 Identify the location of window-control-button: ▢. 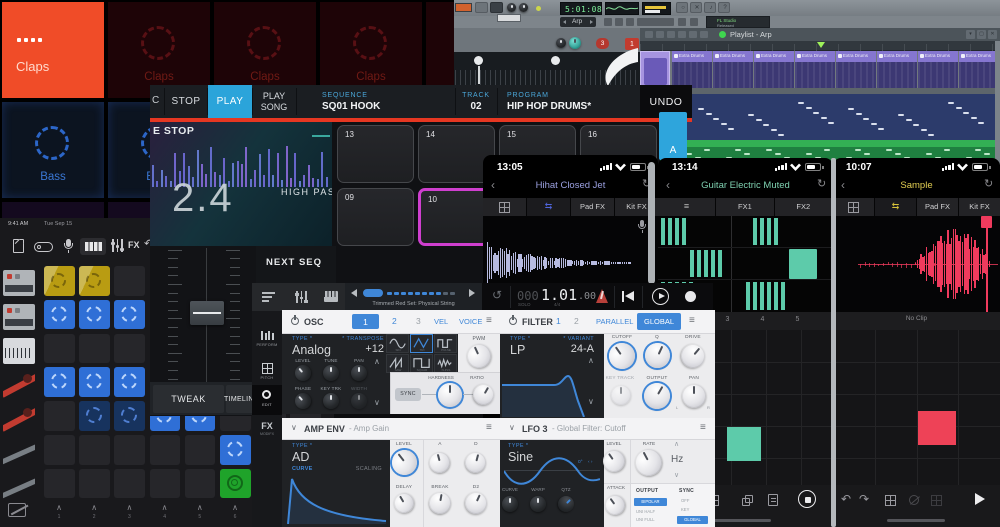
(981, 34).